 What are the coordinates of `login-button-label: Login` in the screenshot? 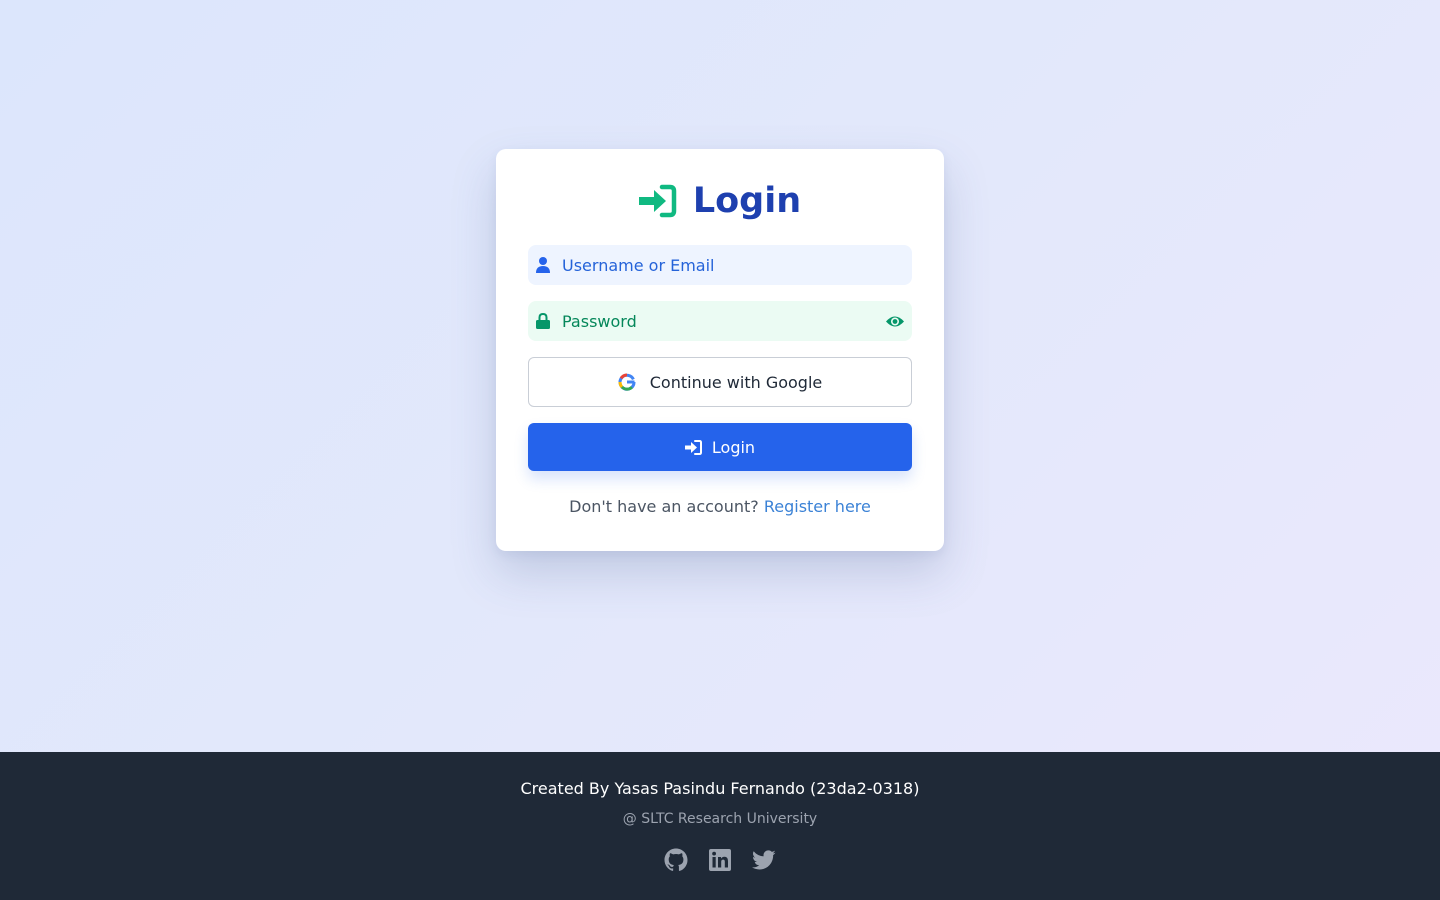 It's located at (733, 447).